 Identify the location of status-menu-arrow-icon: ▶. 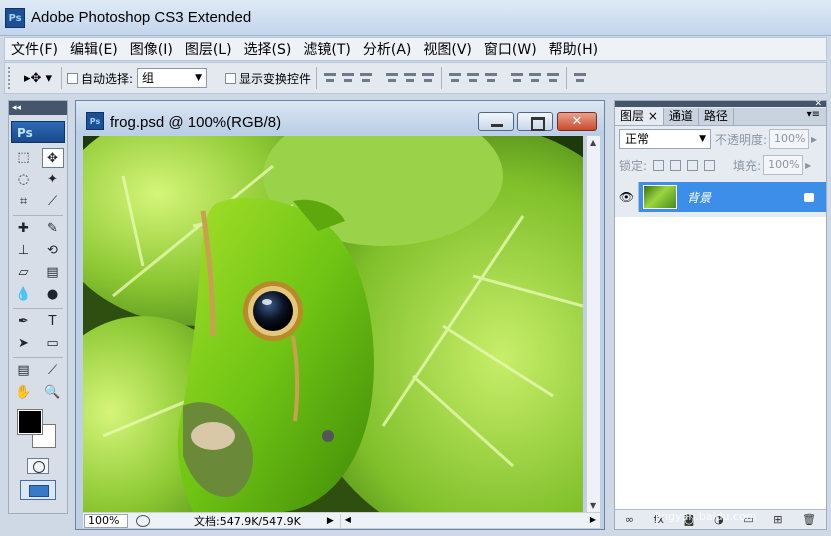
(330, 521).